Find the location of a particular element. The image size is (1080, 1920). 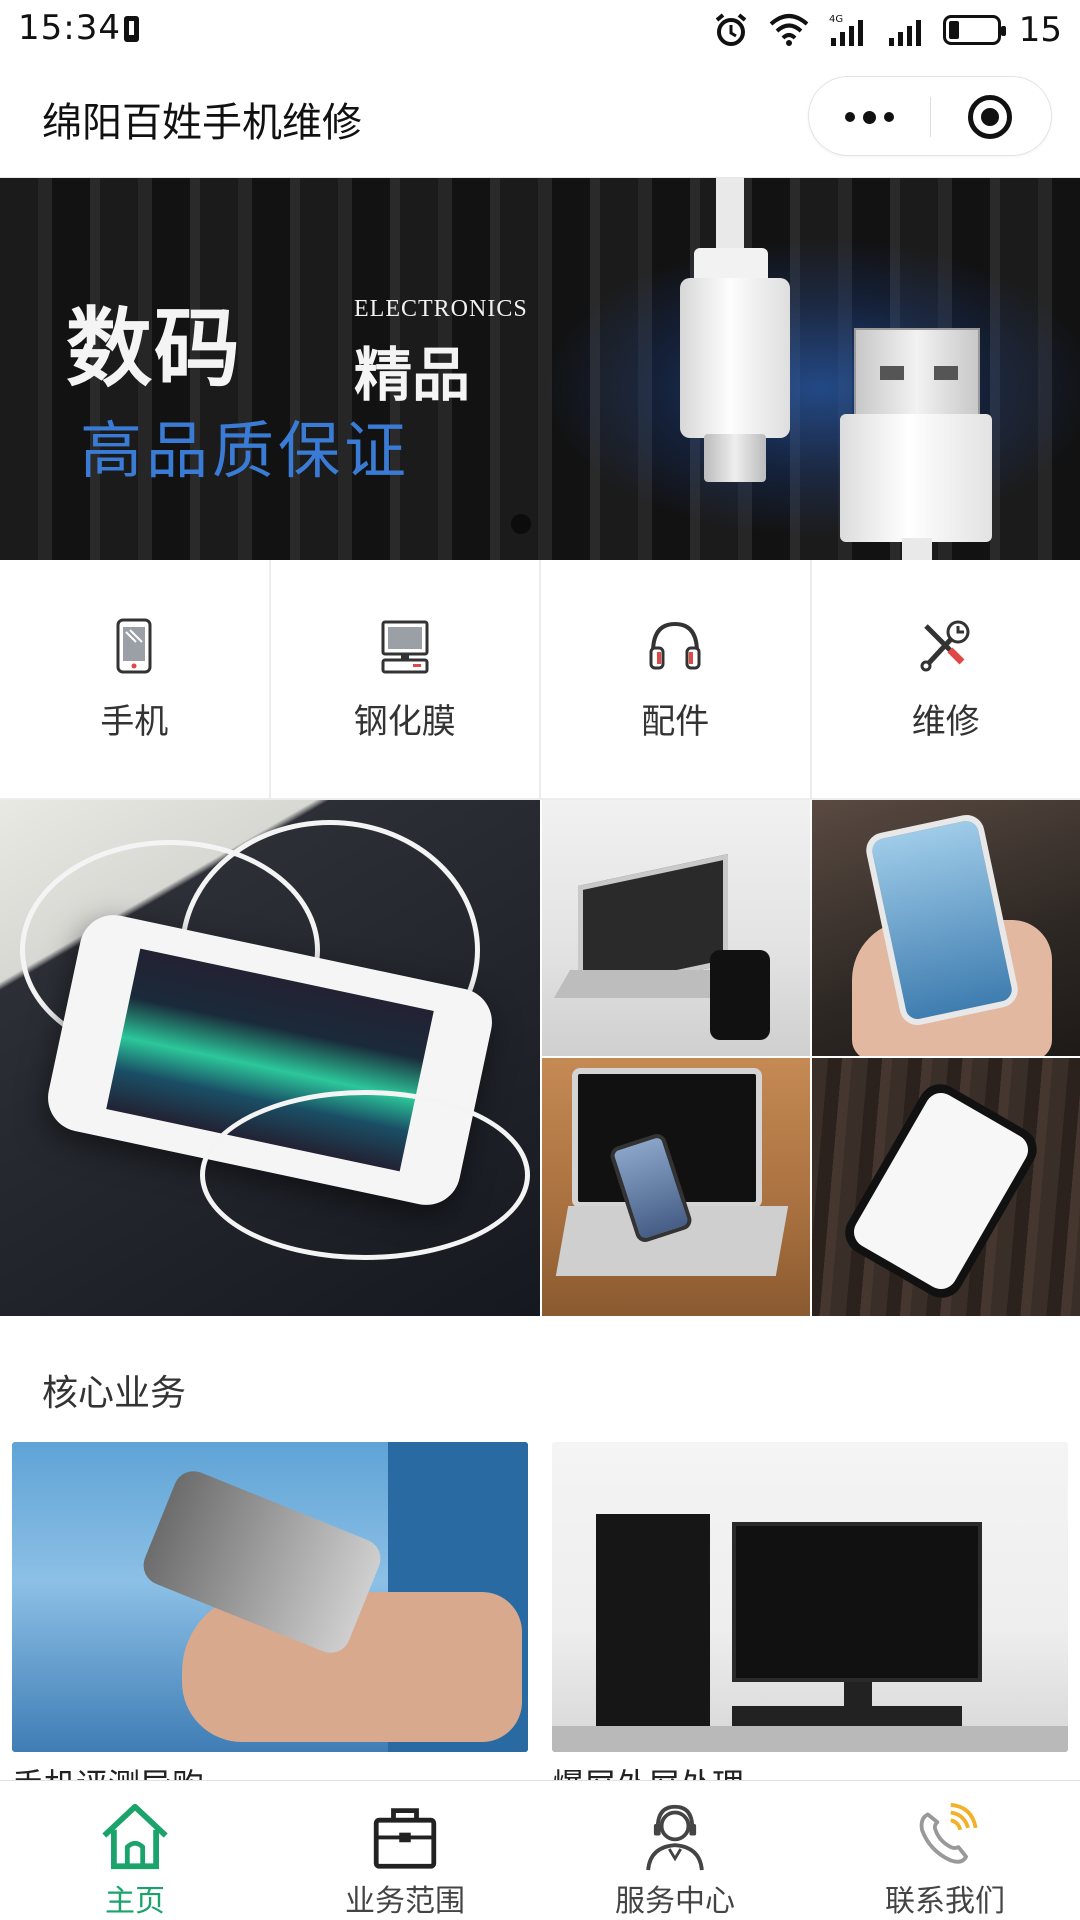

section-title: 核心业务 is located at coordinates (114, 1393).